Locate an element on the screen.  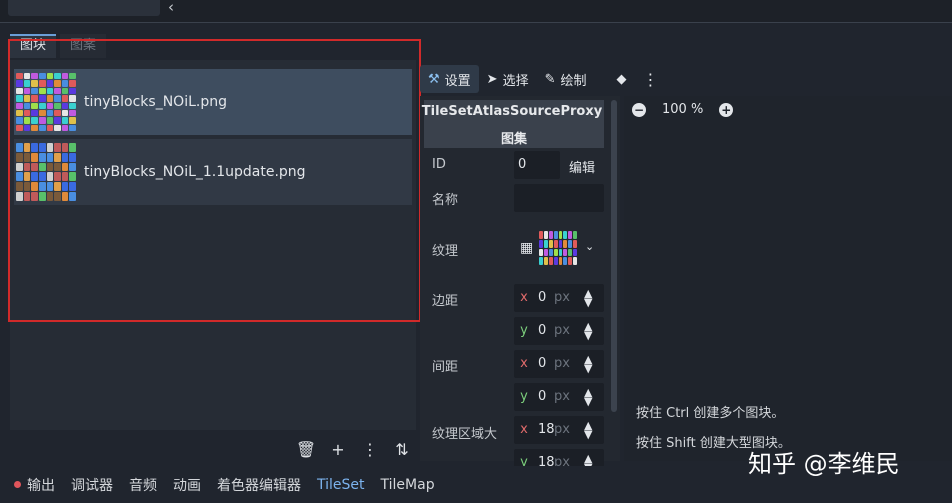
name-field is located at coordinates (559, 198).